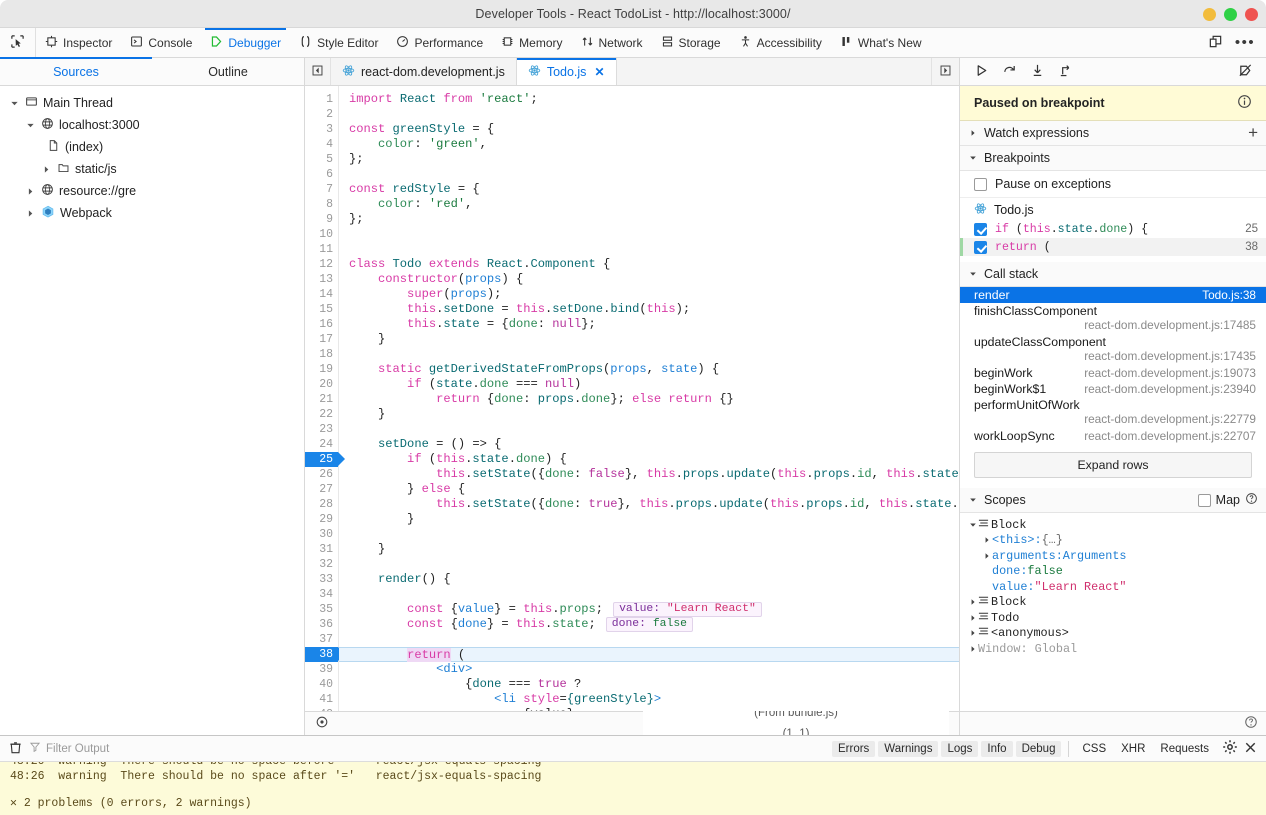 Image resolution: width=1266 pixels, height=815 pixels. I want to click on line-number: 31, so click(321, 549).